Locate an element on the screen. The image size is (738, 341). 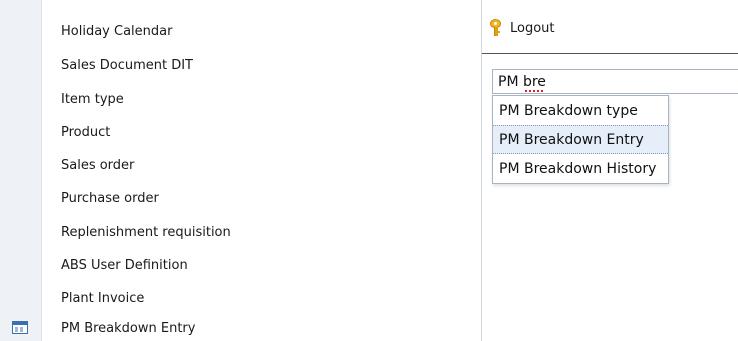
menu-item-label: ABS User Definition is located at coordinates (124, 265).